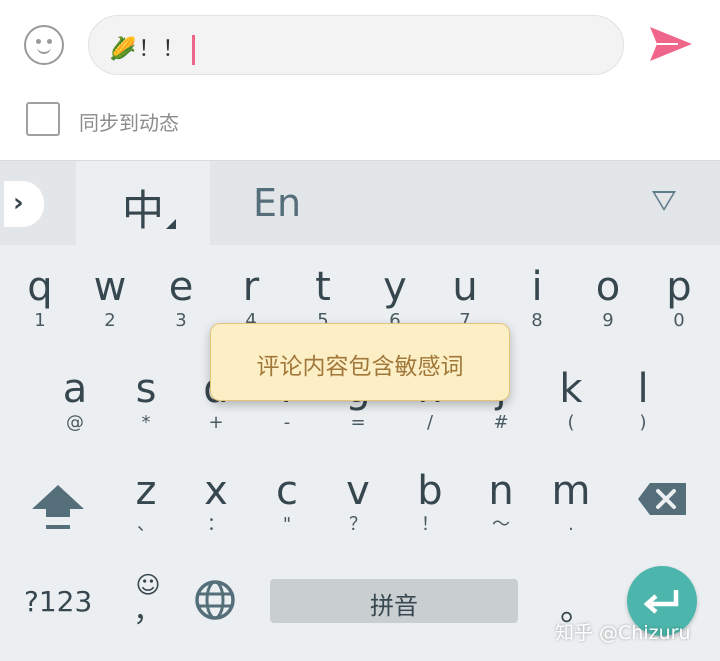  What do you see at coordinates (571, 524) in the screenshot?
I see `key-sublabel: .` at bounding box center [571, 524].